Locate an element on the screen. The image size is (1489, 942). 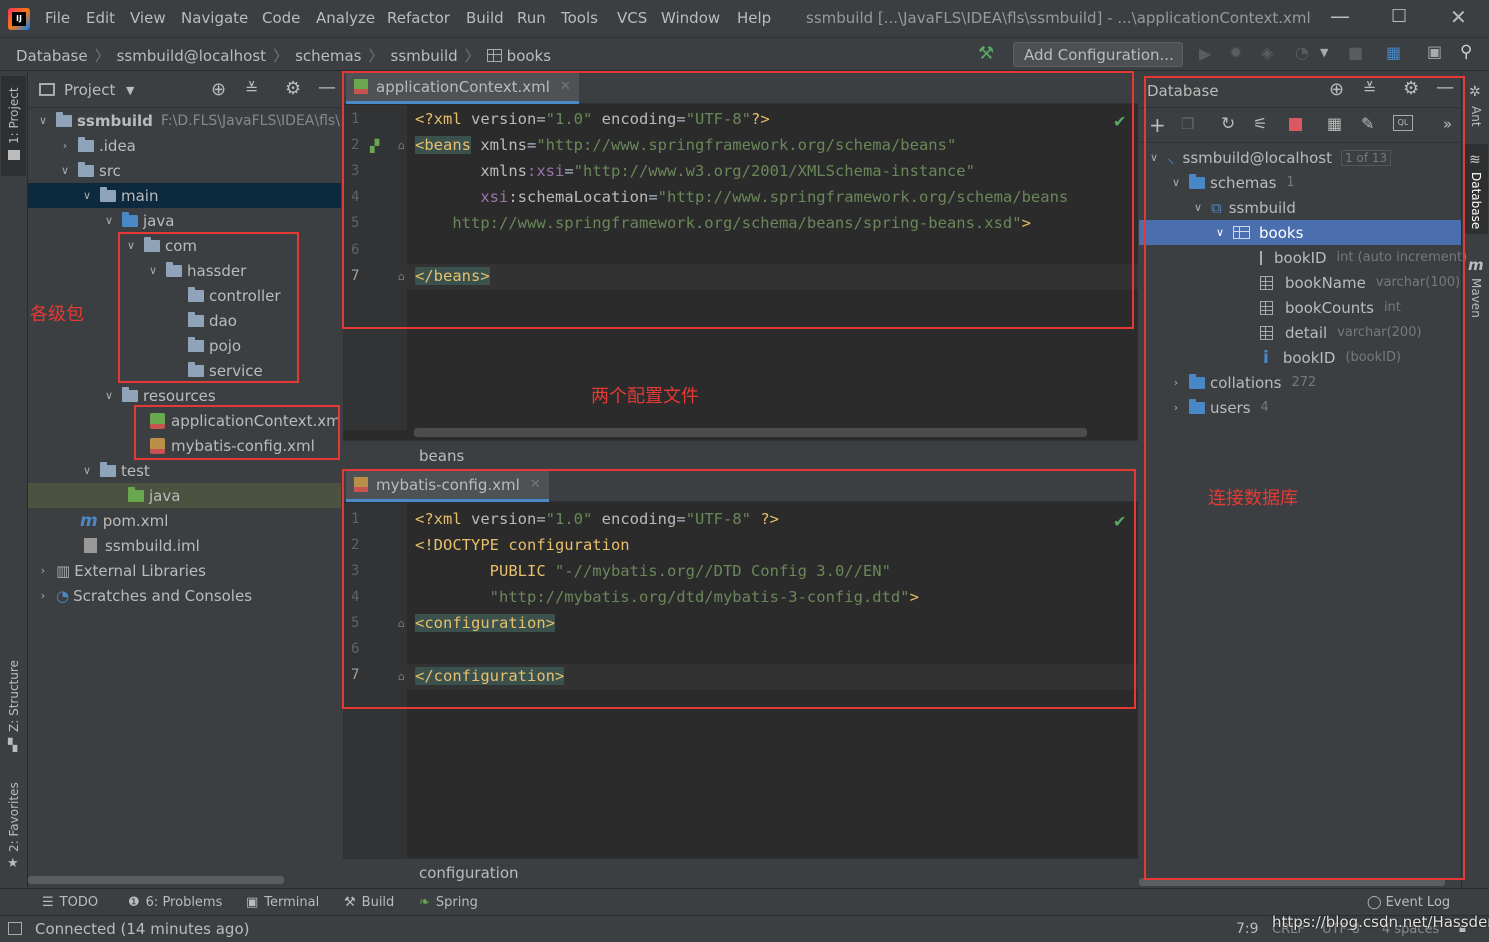
duplicate-icon: ❐ is located at coordinates (1187, 124).